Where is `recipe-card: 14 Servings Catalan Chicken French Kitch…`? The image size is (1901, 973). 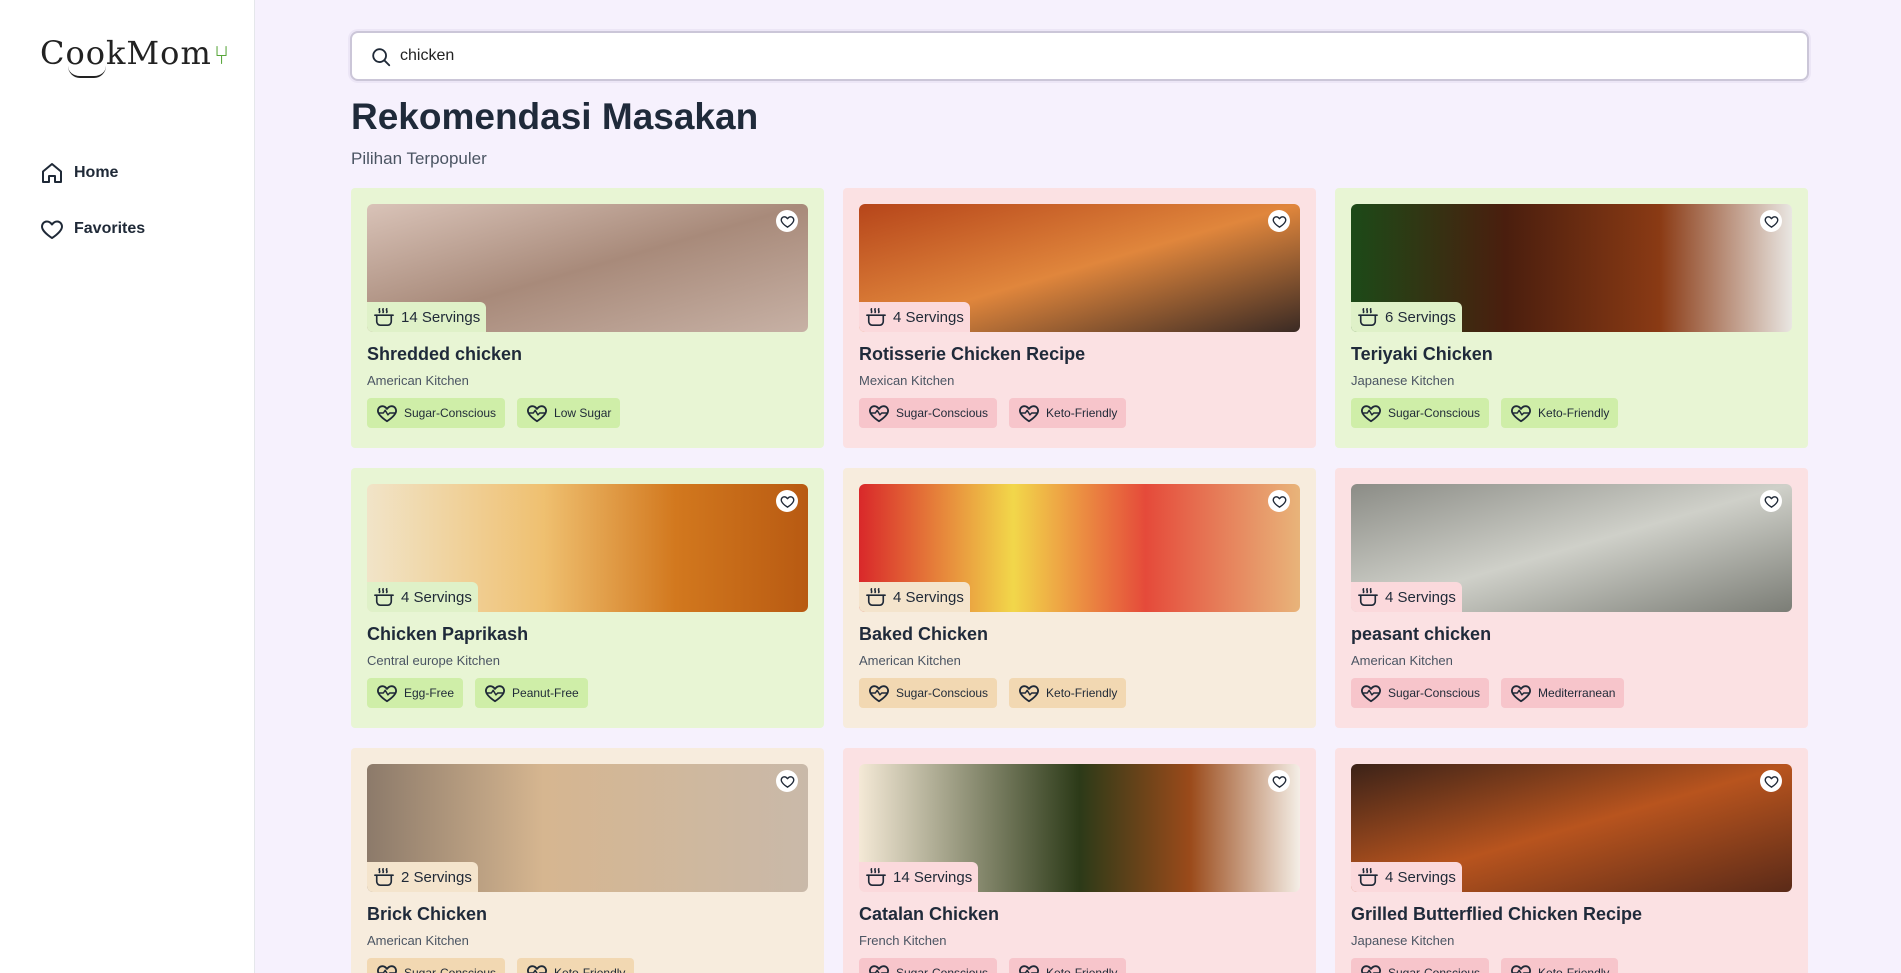 recipe-card: 14 Servings Catalan Chicken French Kitch… is located at coordinates (1079, 860).